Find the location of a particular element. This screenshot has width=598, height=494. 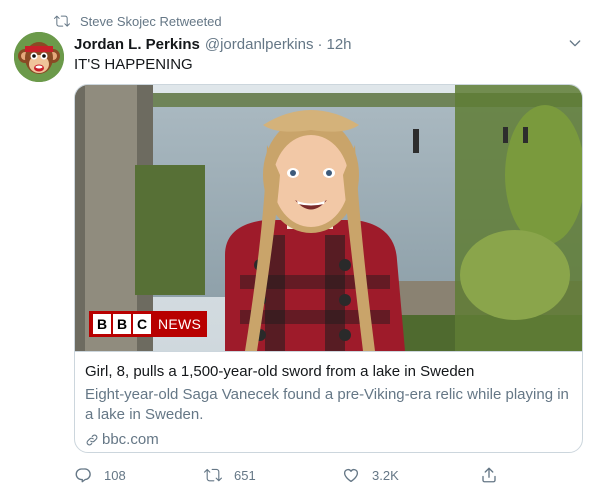

share-button is located at coordinates (495, 475).